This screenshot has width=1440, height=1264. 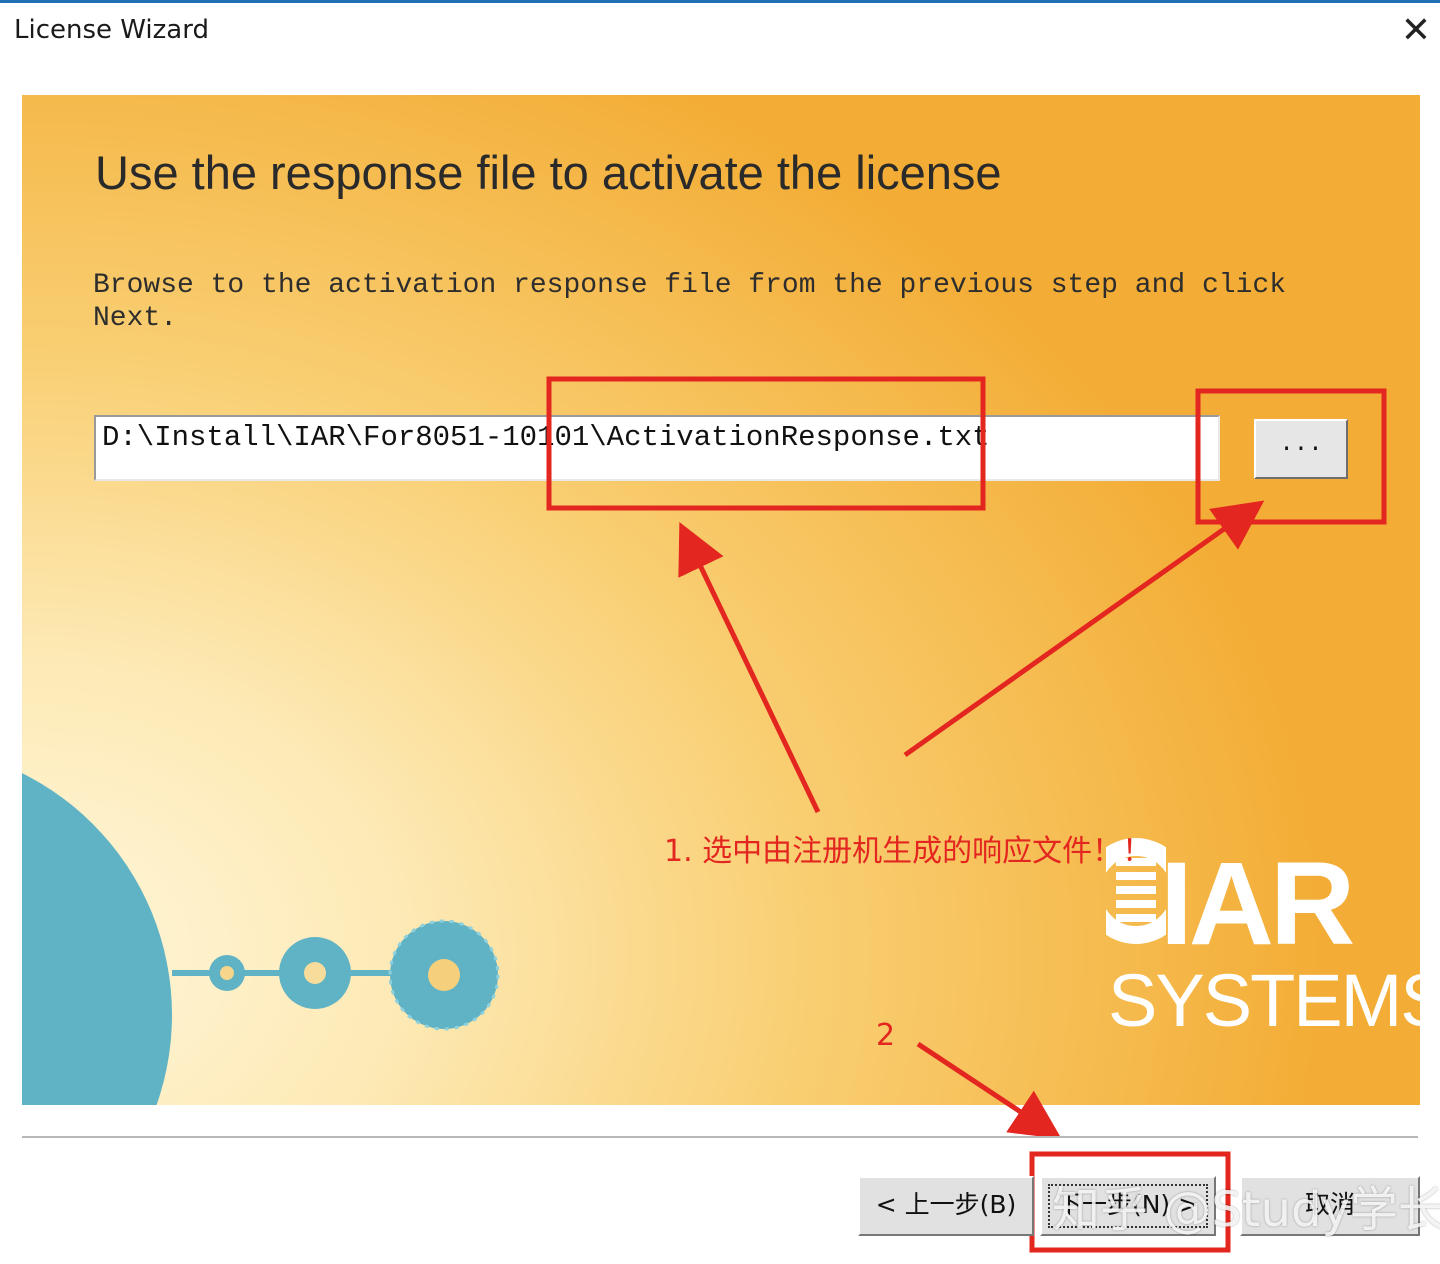 I want to click on iar-logo-subtext: SYSTEMS, so click(x=1274, y=1000).